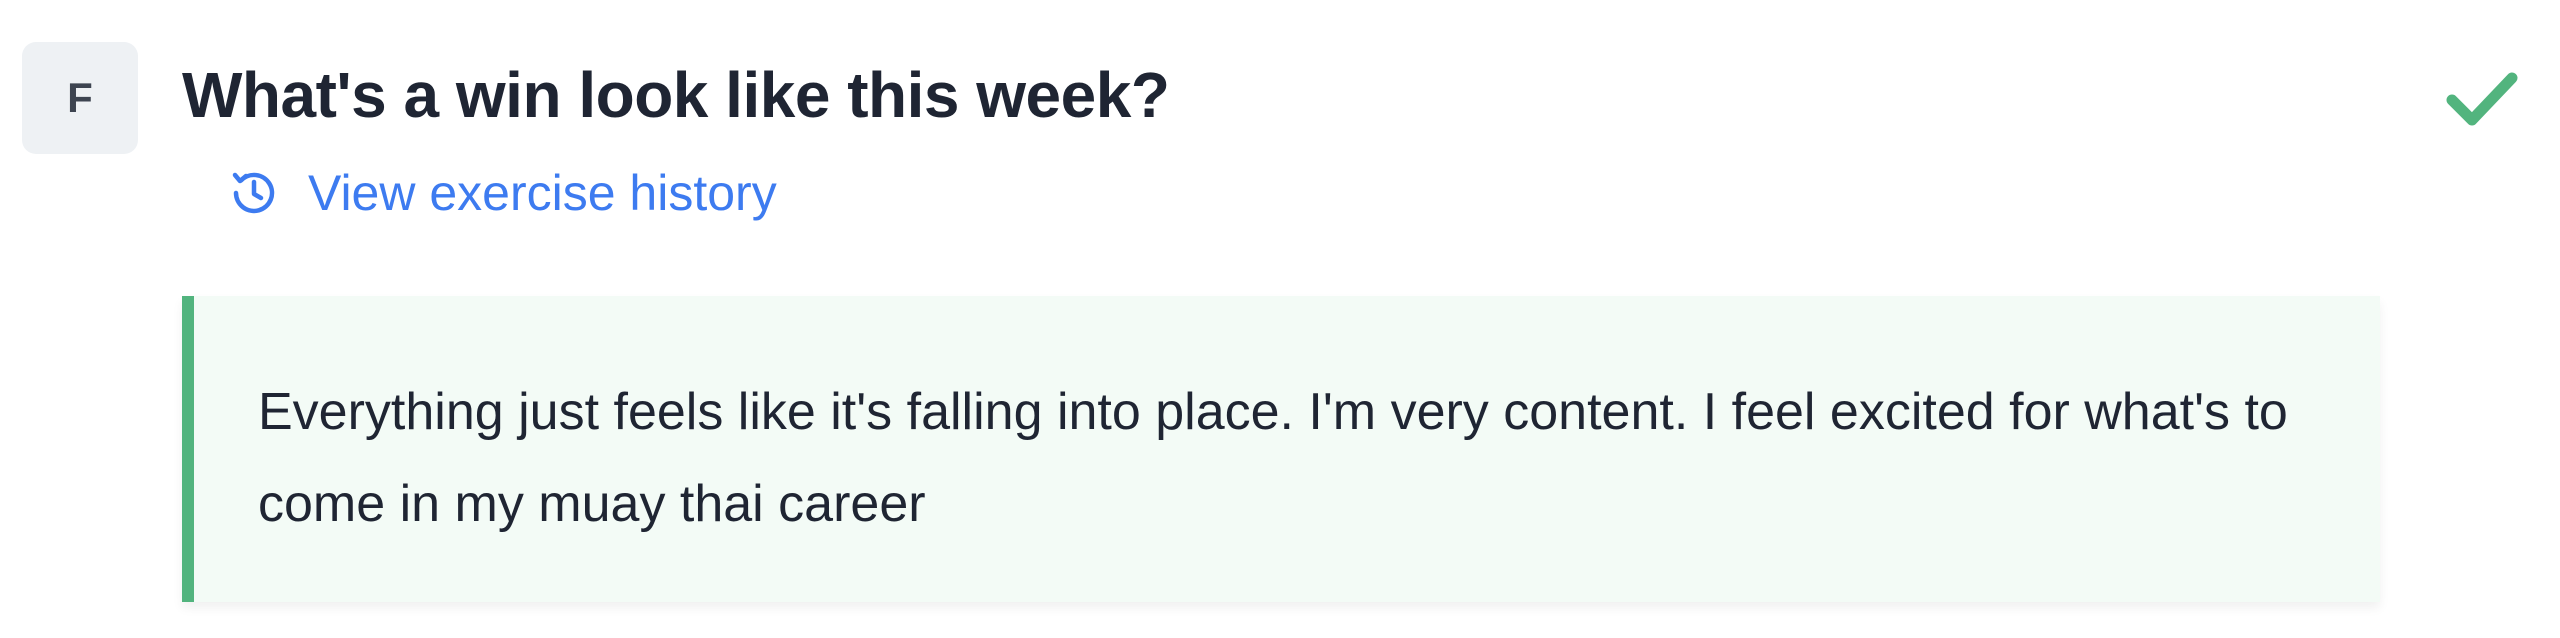 This screenshot has height=638, width=2560. I want to click on avatar: F, so click(80, 98).